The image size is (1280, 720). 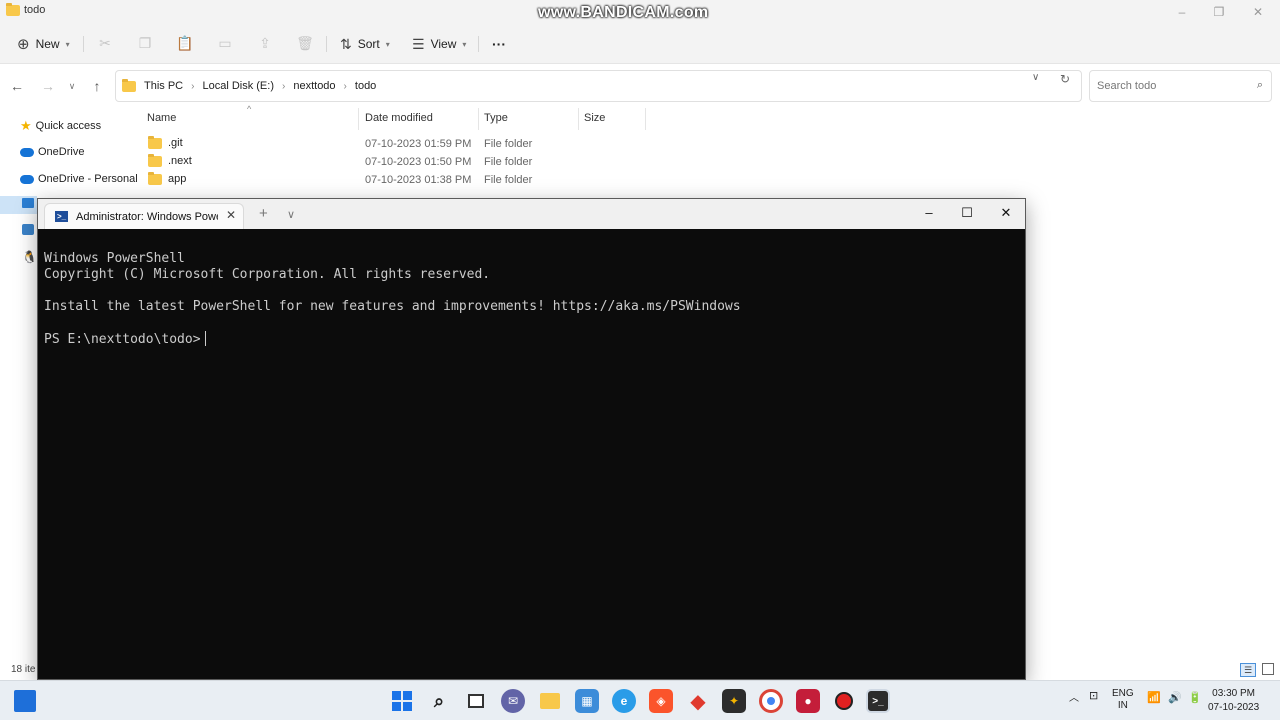 What do you see at coordinates (1035, 77) in the screenshot?
I see `address-dropdown-icon: ∨` at bounding box center [1035, 77].